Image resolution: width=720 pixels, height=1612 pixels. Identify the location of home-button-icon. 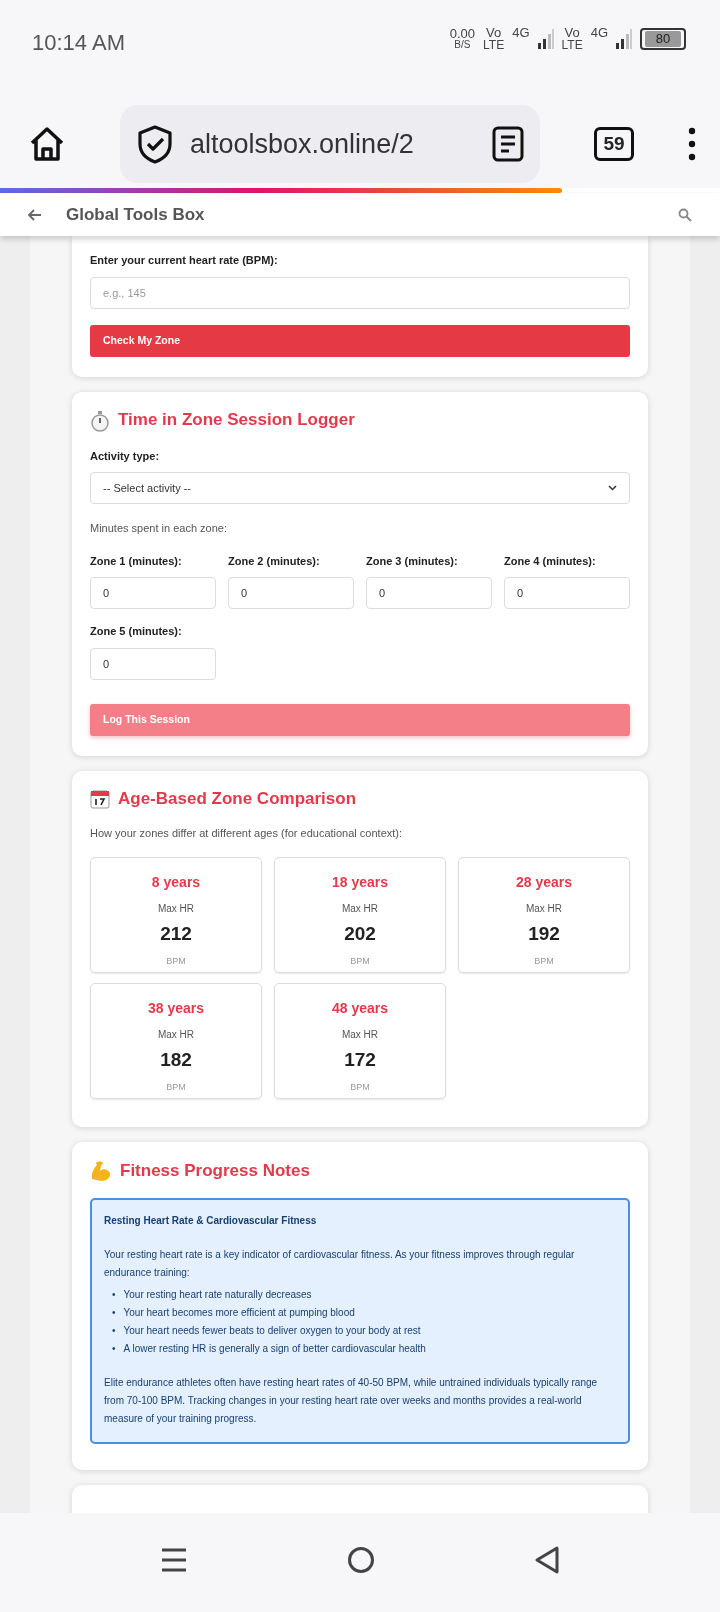
(361, 1560).